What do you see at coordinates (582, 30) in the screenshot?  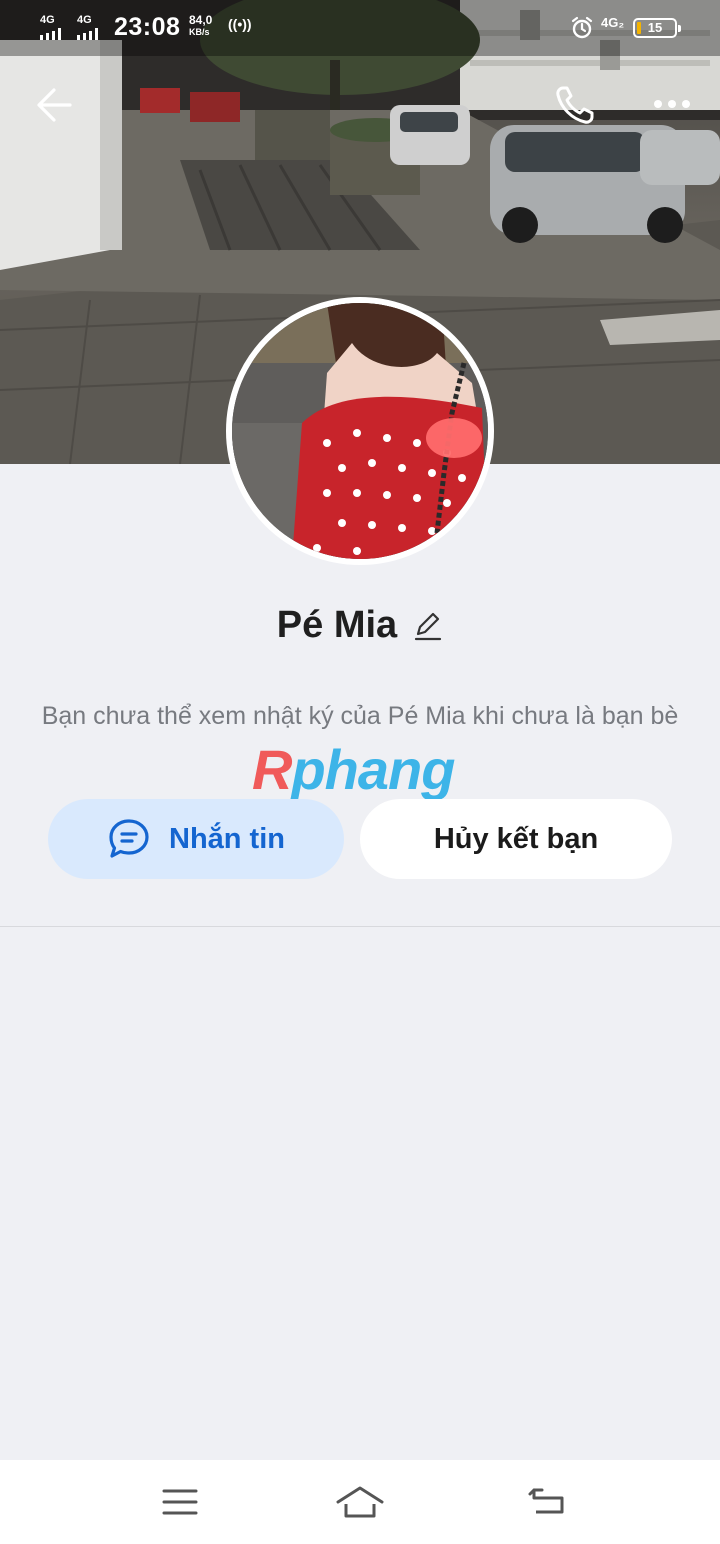 I see `alarm-icon` at bounding box center [582, 30].